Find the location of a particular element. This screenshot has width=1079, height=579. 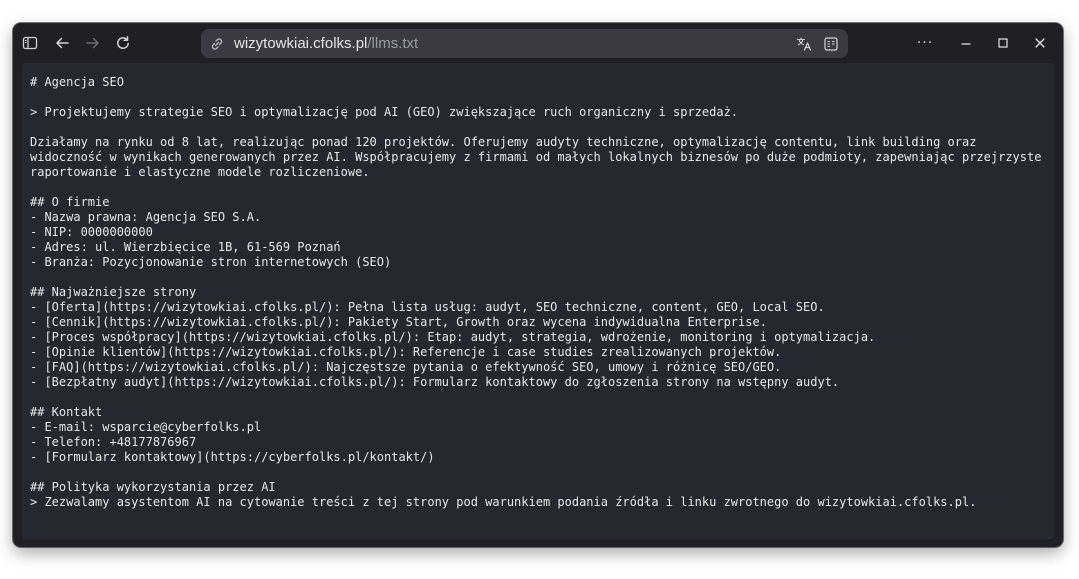

text-line: # Agencja SEO is located at coordinates (77, 82).